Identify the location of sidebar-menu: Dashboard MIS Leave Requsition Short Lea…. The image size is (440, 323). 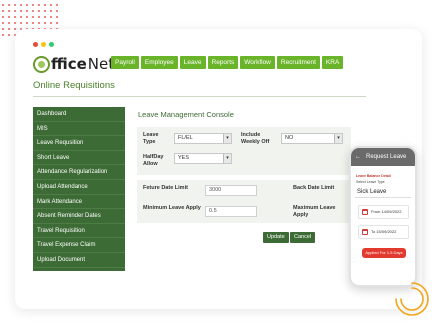
(79, 189).